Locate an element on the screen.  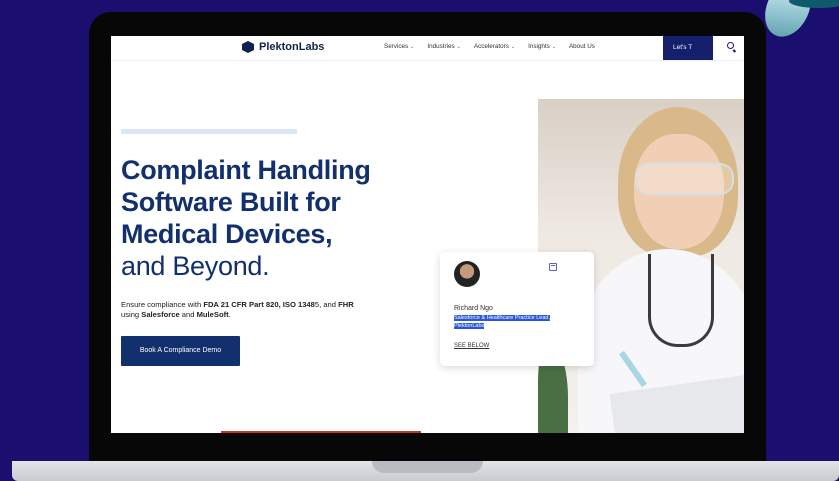
avatar is located at coordinates (467, 274).